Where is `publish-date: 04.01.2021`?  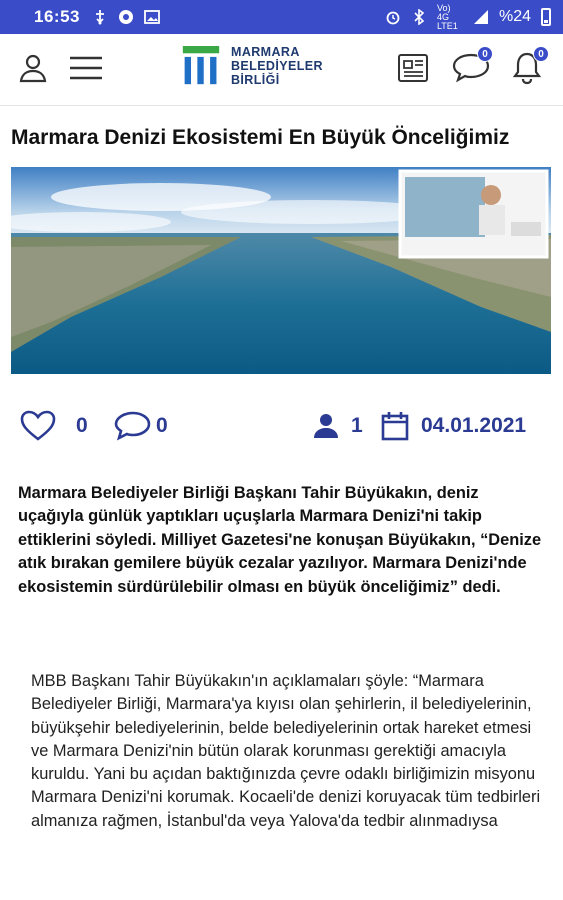 publish-date: 04.01.2021 is located at coordinates (453, 426).